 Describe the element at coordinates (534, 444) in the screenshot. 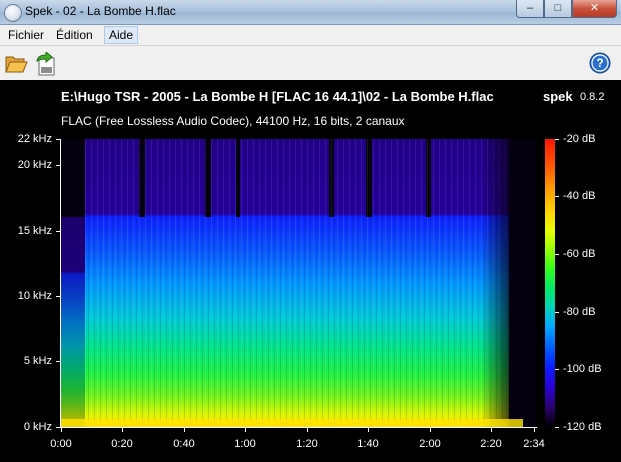

I see `x-tick-label: 2:34` at that location.